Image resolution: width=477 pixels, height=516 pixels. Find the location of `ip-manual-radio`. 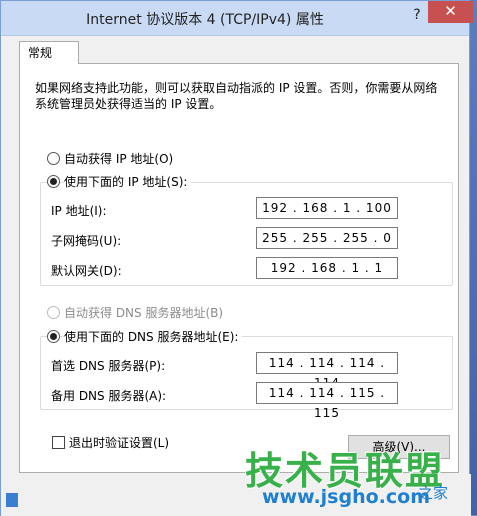

ip-manual-radio is located at coordinates (53, 181).